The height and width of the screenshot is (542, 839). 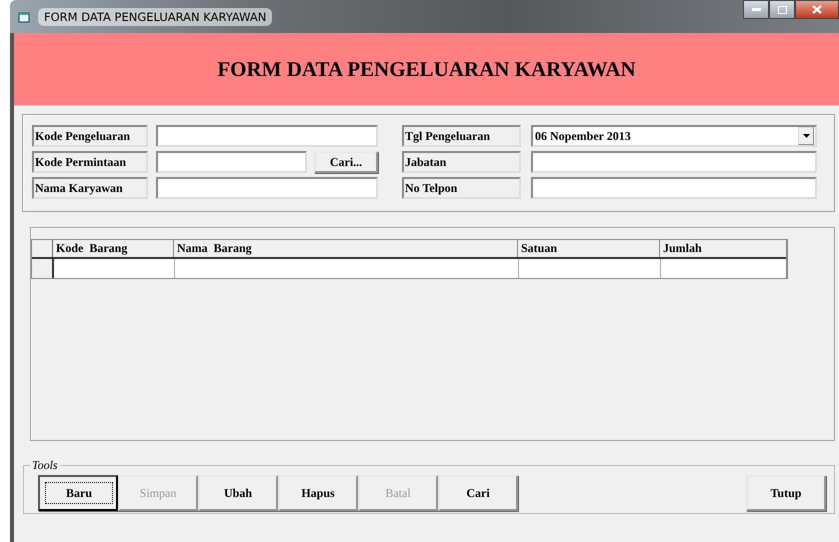 I want to click on column-header: Nama Barang, so click(x=346, y=248).